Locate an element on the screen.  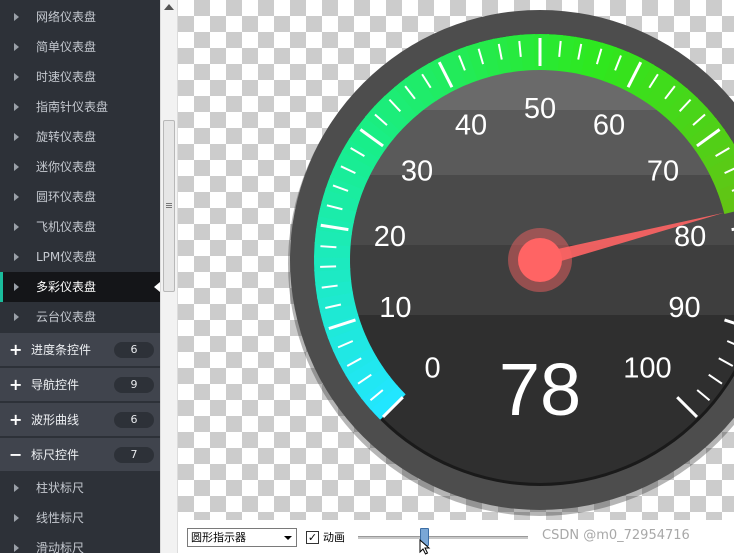
sidebar-item-label: LPM仪表盘 is located at coordinates (66, 257).